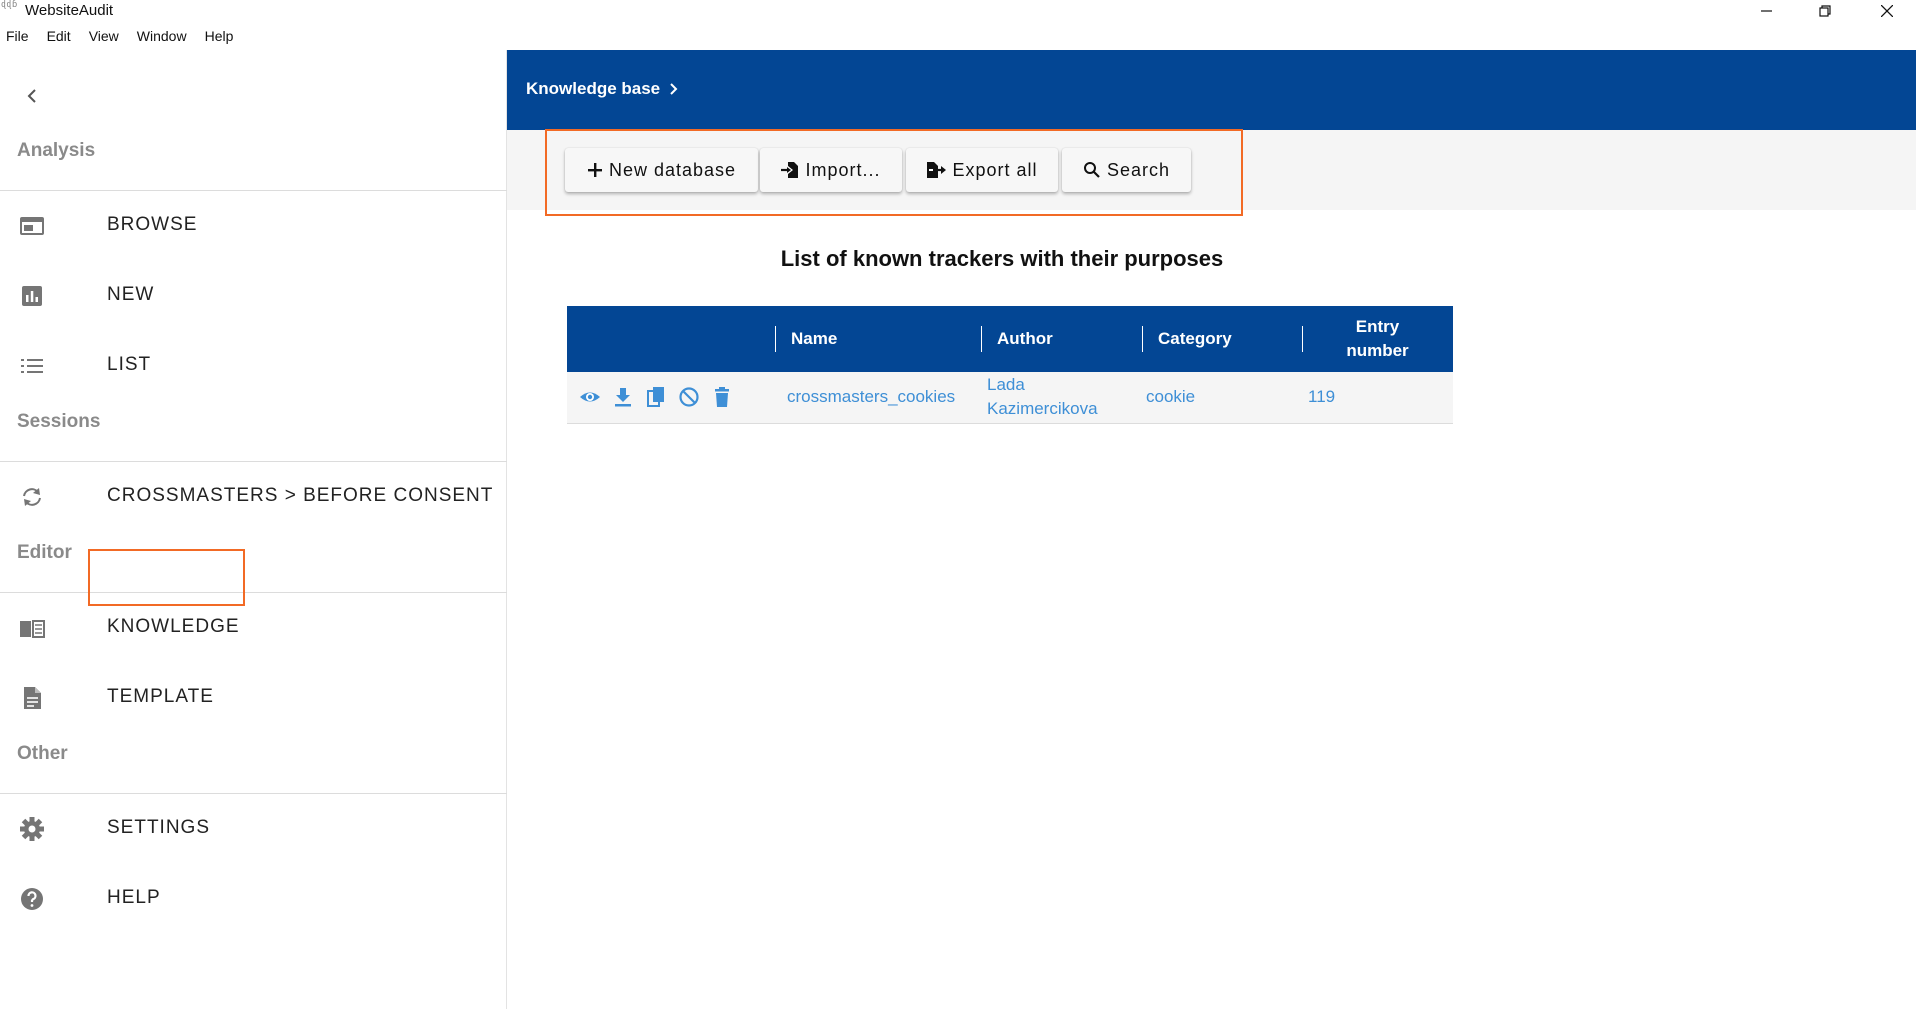 The height and width of the screenshot is (1009, 1916). Describe the element at coordinates (253, 628) in the screenshot. I see `sidebar-item-knowledge: KNOWLEDGE` at that location.